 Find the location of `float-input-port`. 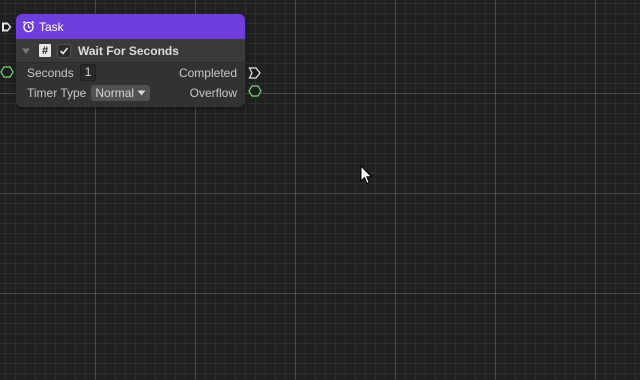

float-input-port is located at coordinates (7, 72).